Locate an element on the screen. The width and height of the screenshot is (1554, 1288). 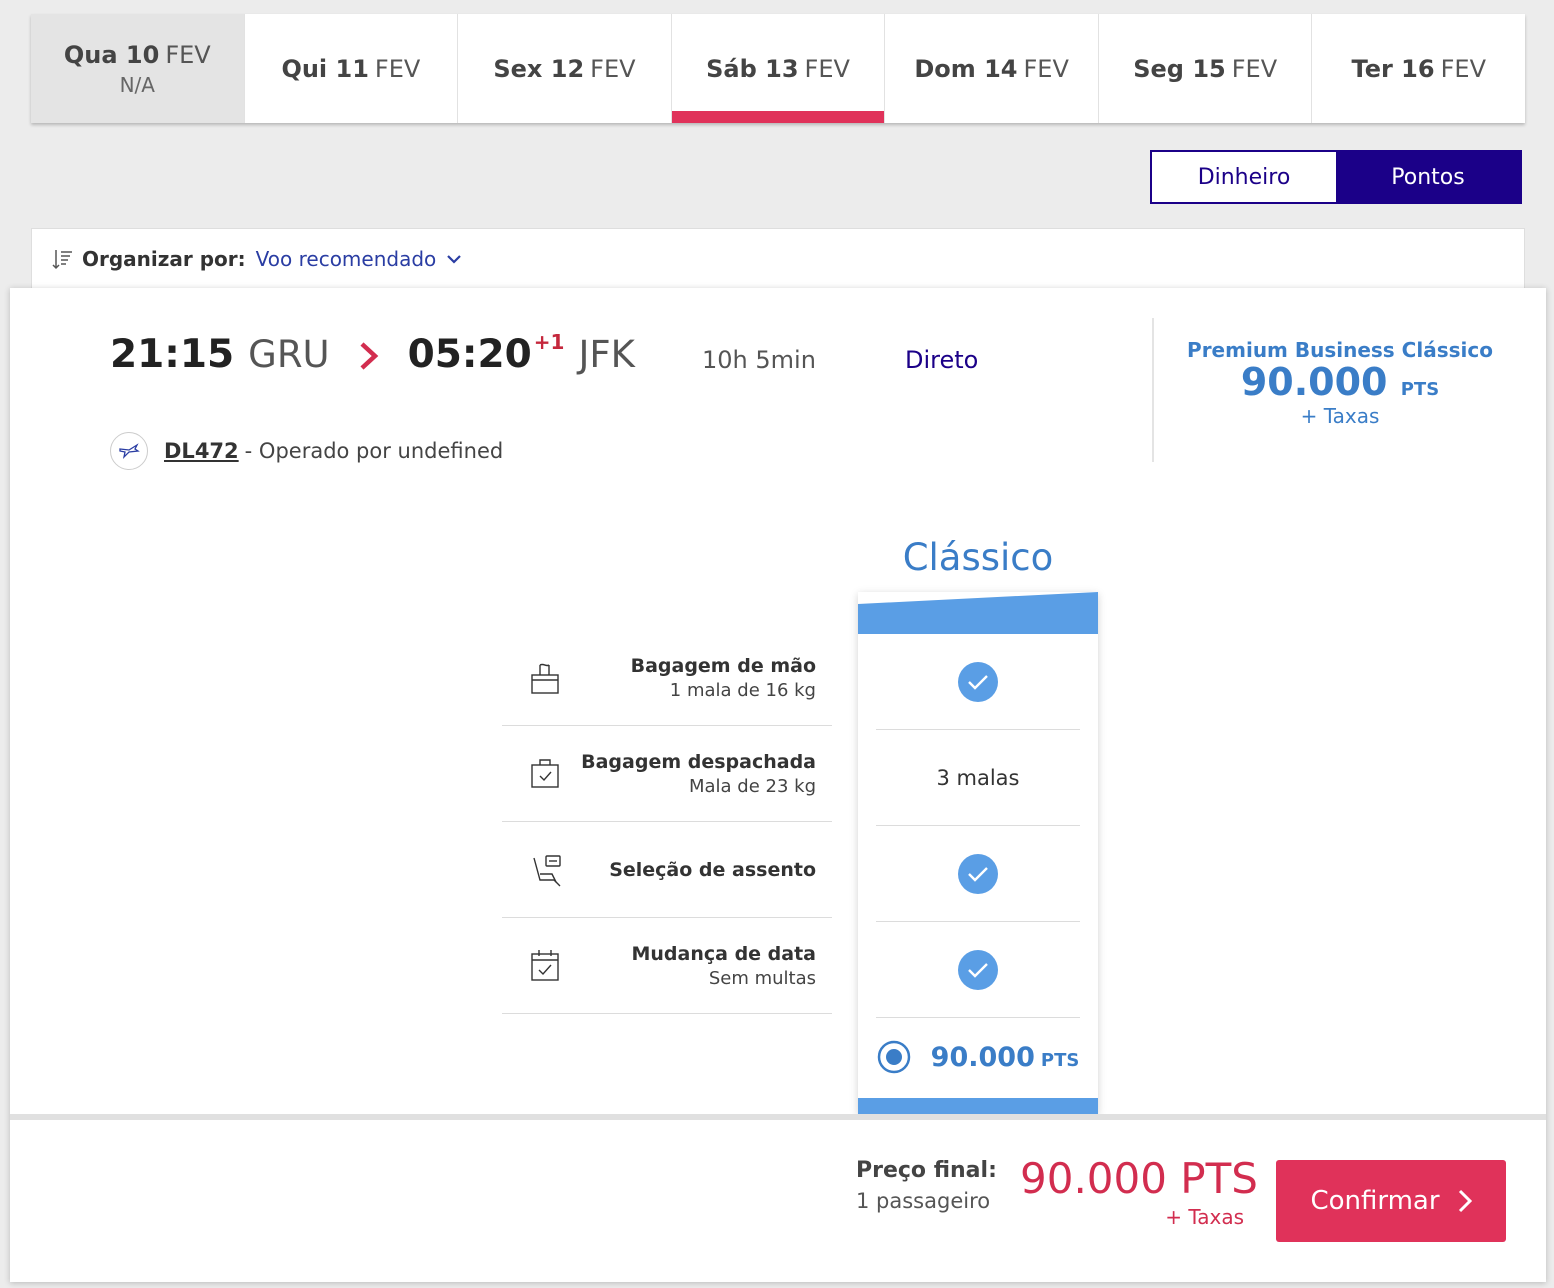
flight-duration: 10h 5min is located at coordinates (759, 360).